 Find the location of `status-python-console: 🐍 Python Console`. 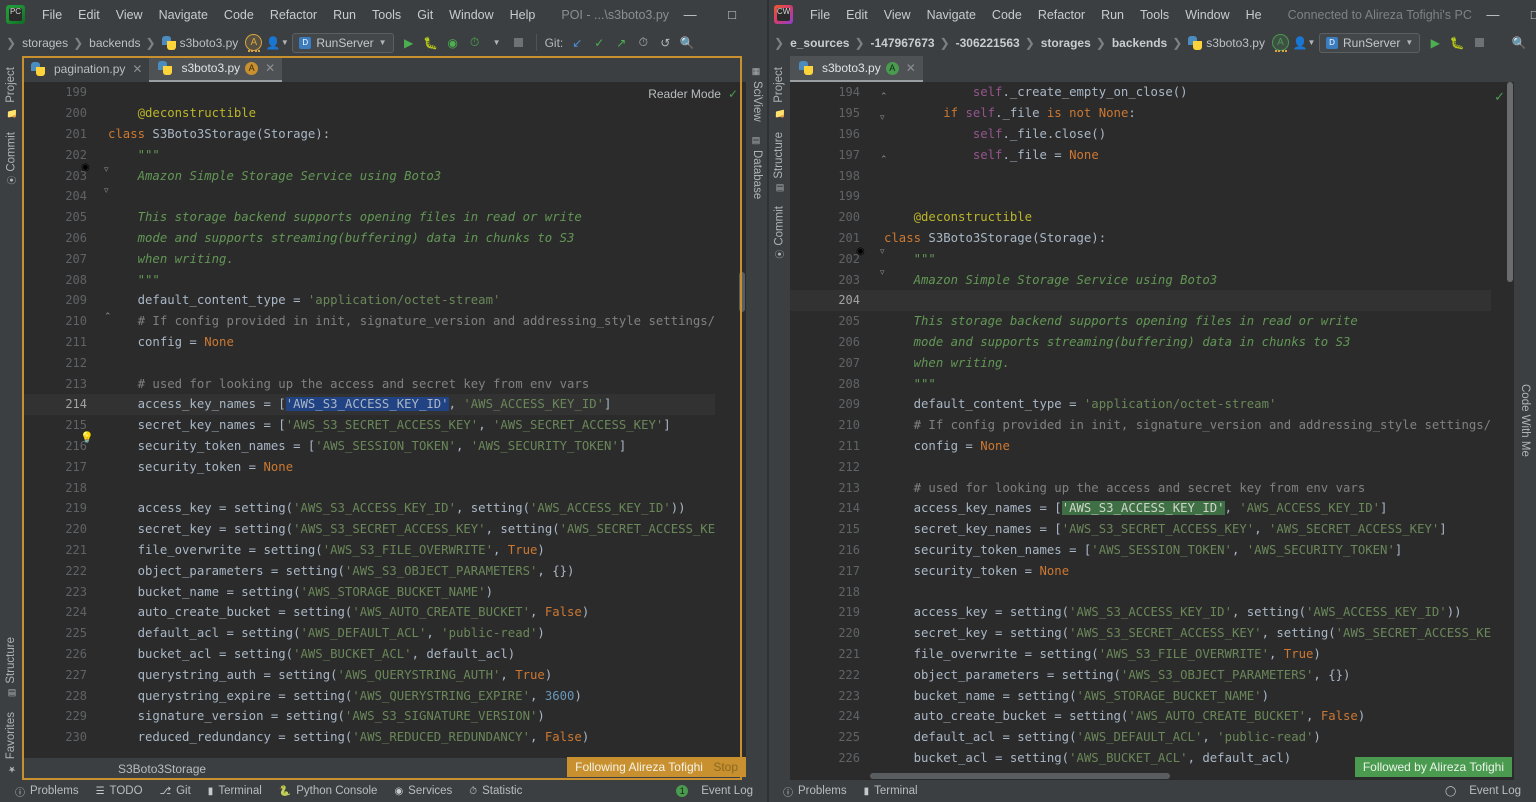

status-python-console: 🐍 Python Console is located at coordinates (328, 791).